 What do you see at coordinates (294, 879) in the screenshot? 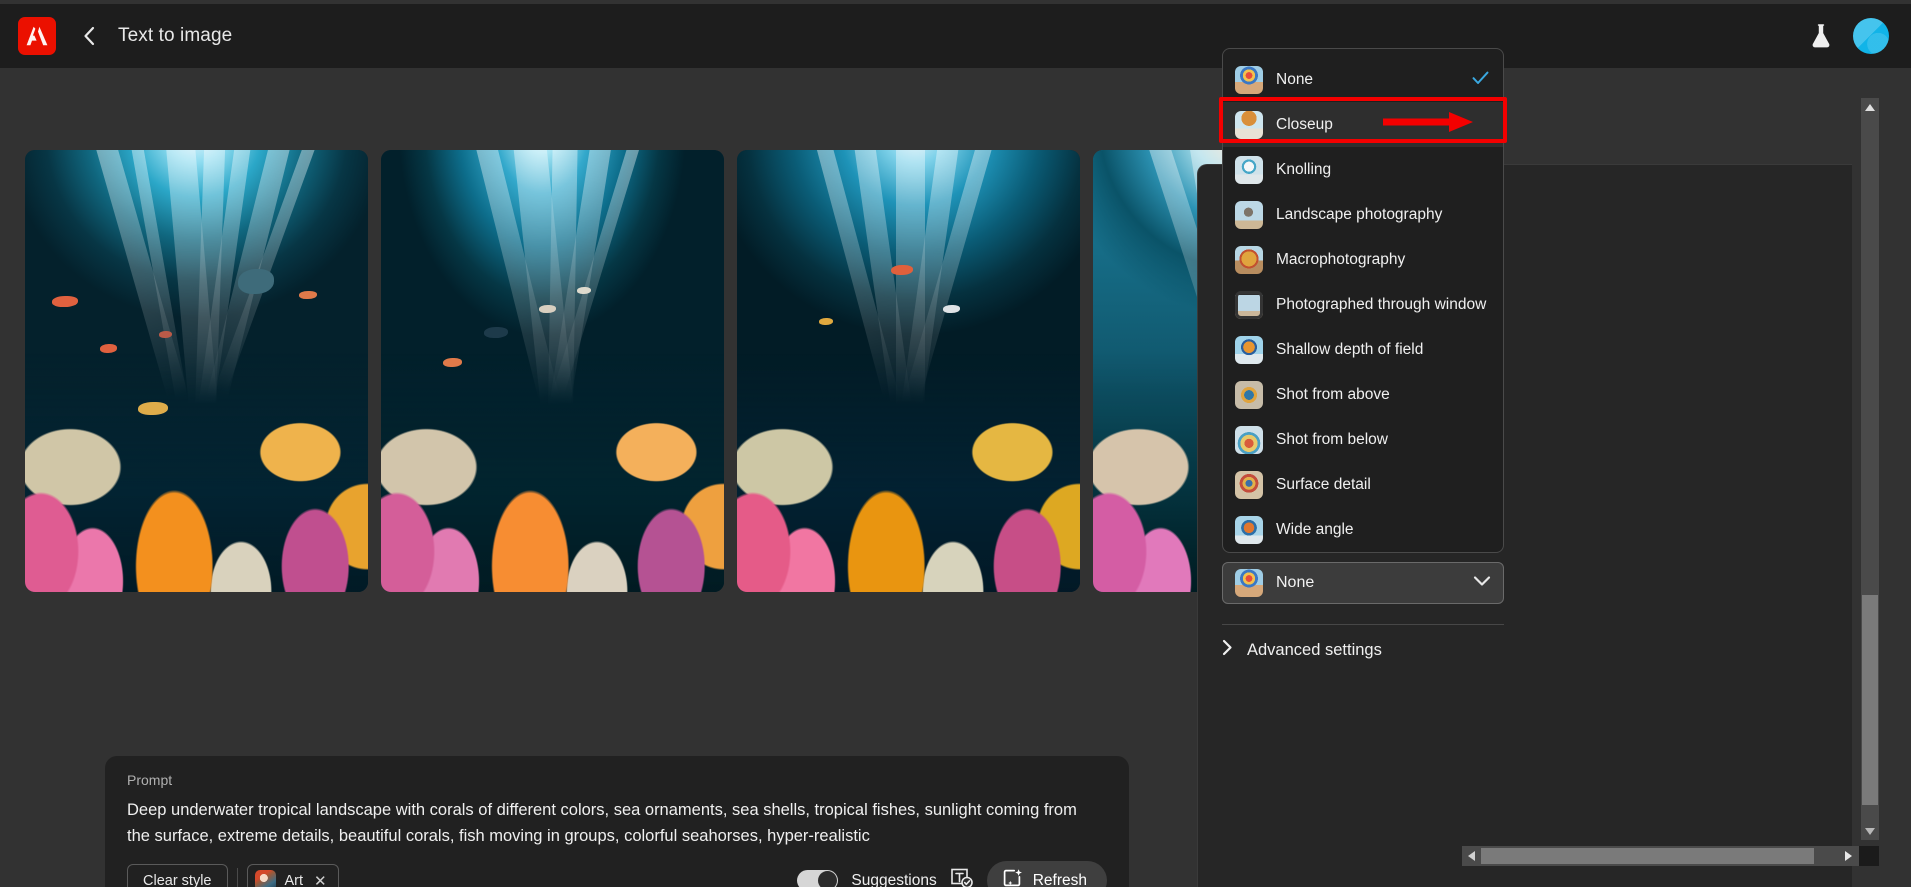
I see `style-chip-label: Art` at bounding box center [294, 879].